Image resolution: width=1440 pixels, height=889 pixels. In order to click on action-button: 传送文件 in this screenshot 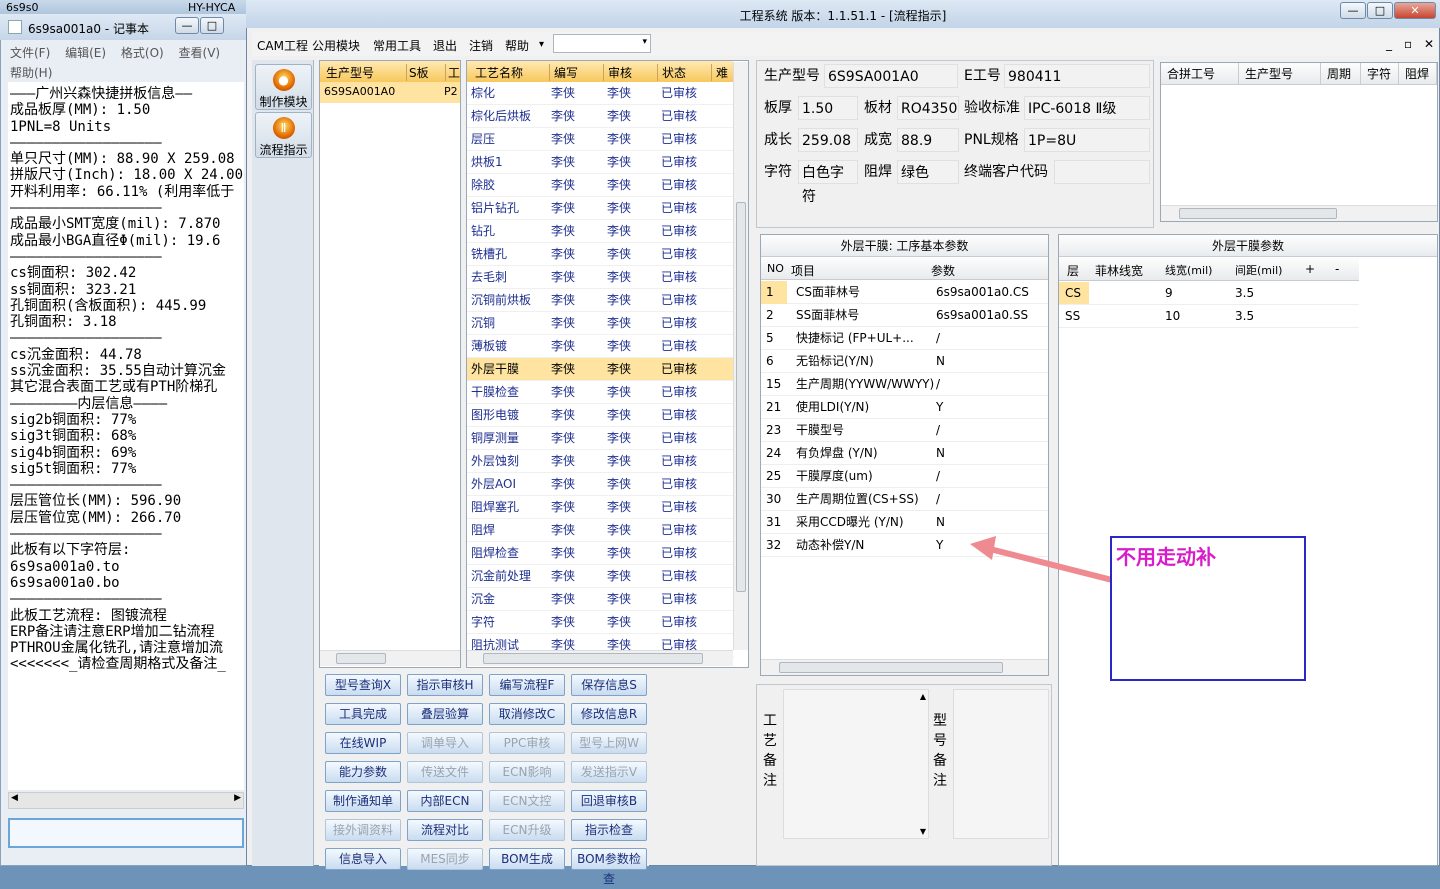, I will do `click(445, 772)`.